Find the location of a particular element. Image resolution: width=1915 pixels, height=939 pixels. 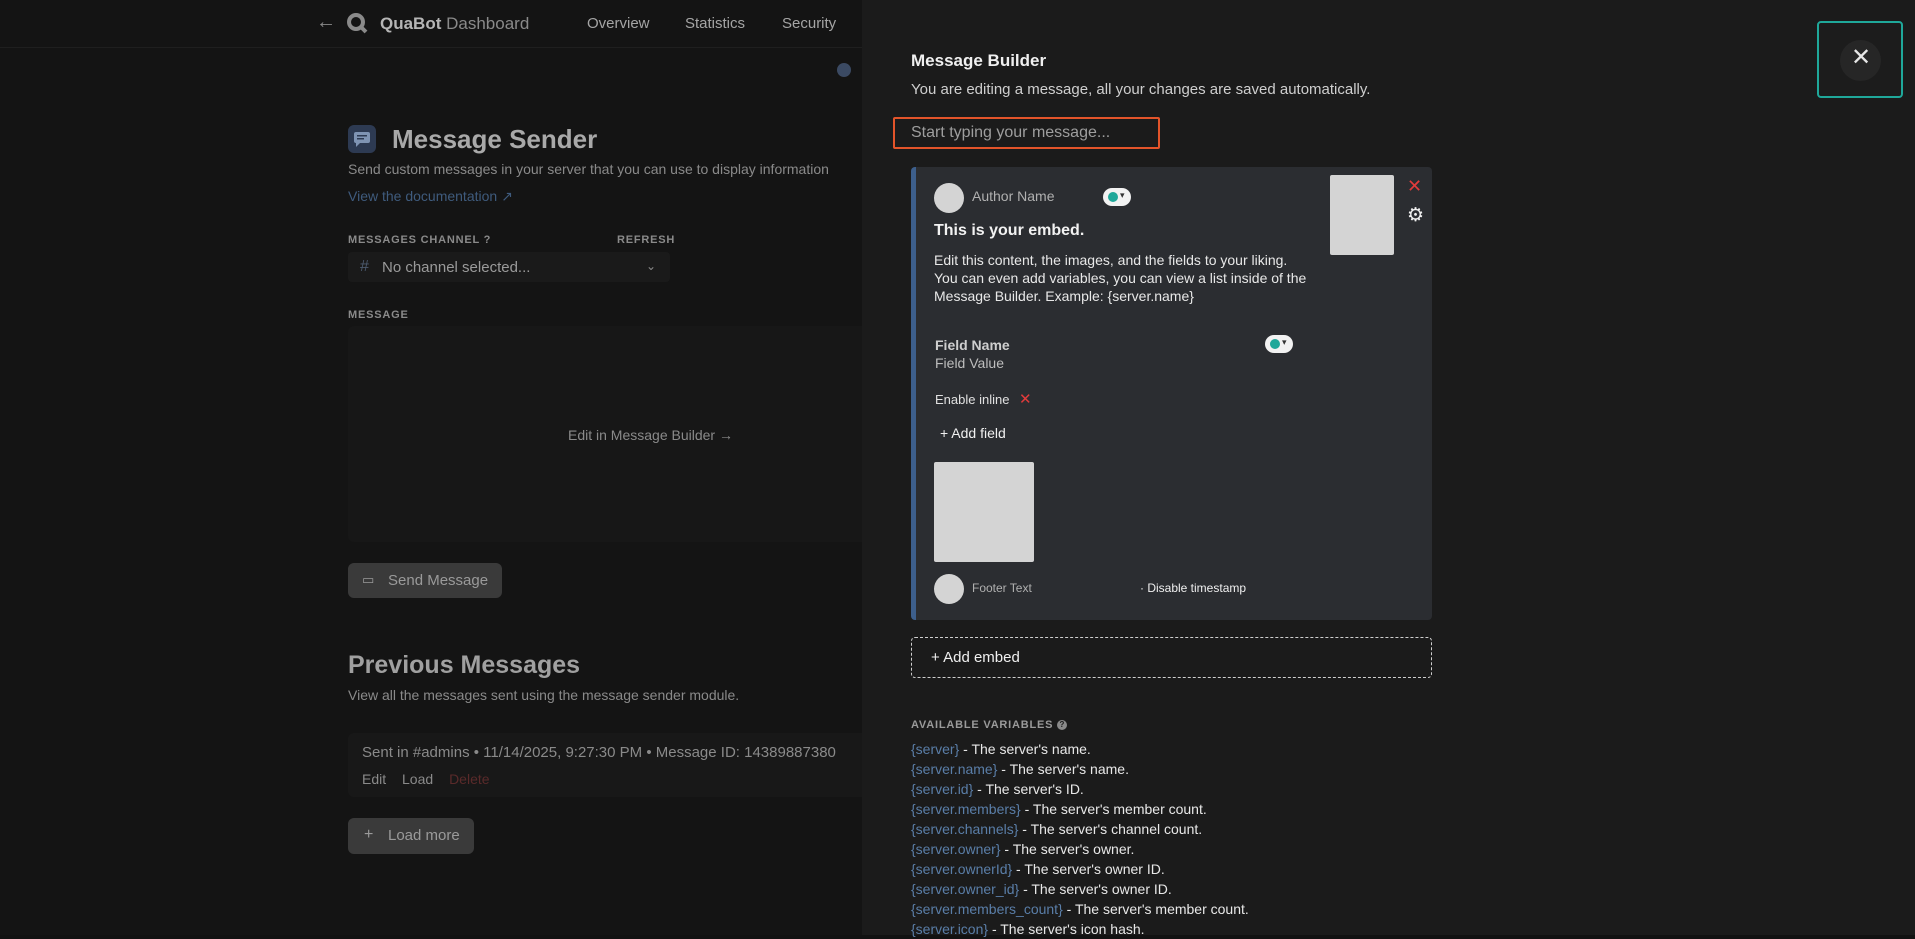

nav-overview: Overview is located at coordinates (618, 23).